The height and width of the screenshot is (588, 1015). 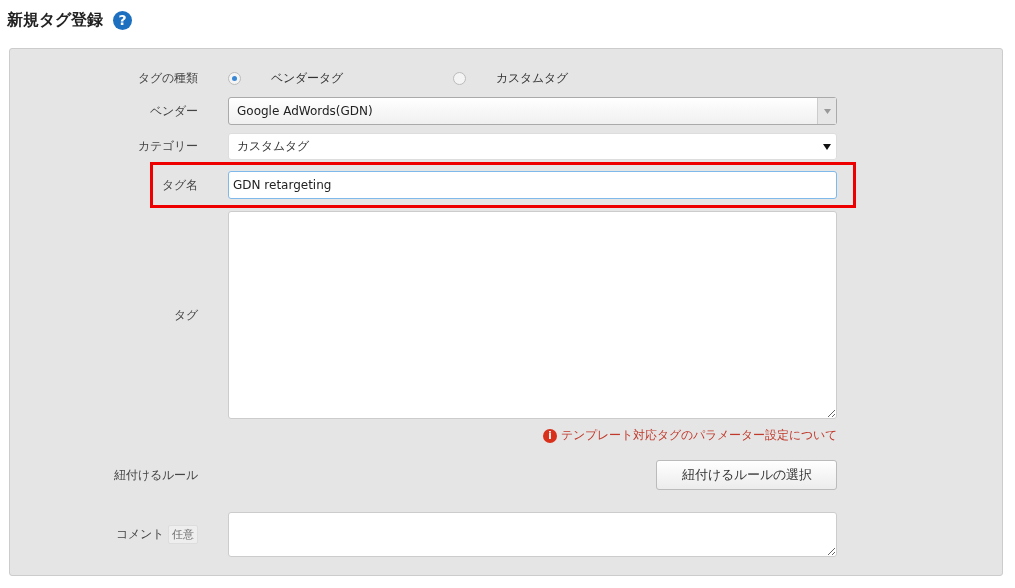 What do you see at coordinates (532, 185) in the screenshot?
I see `tag-name-field: GDN retargeting` at bounding box center [532, 185].